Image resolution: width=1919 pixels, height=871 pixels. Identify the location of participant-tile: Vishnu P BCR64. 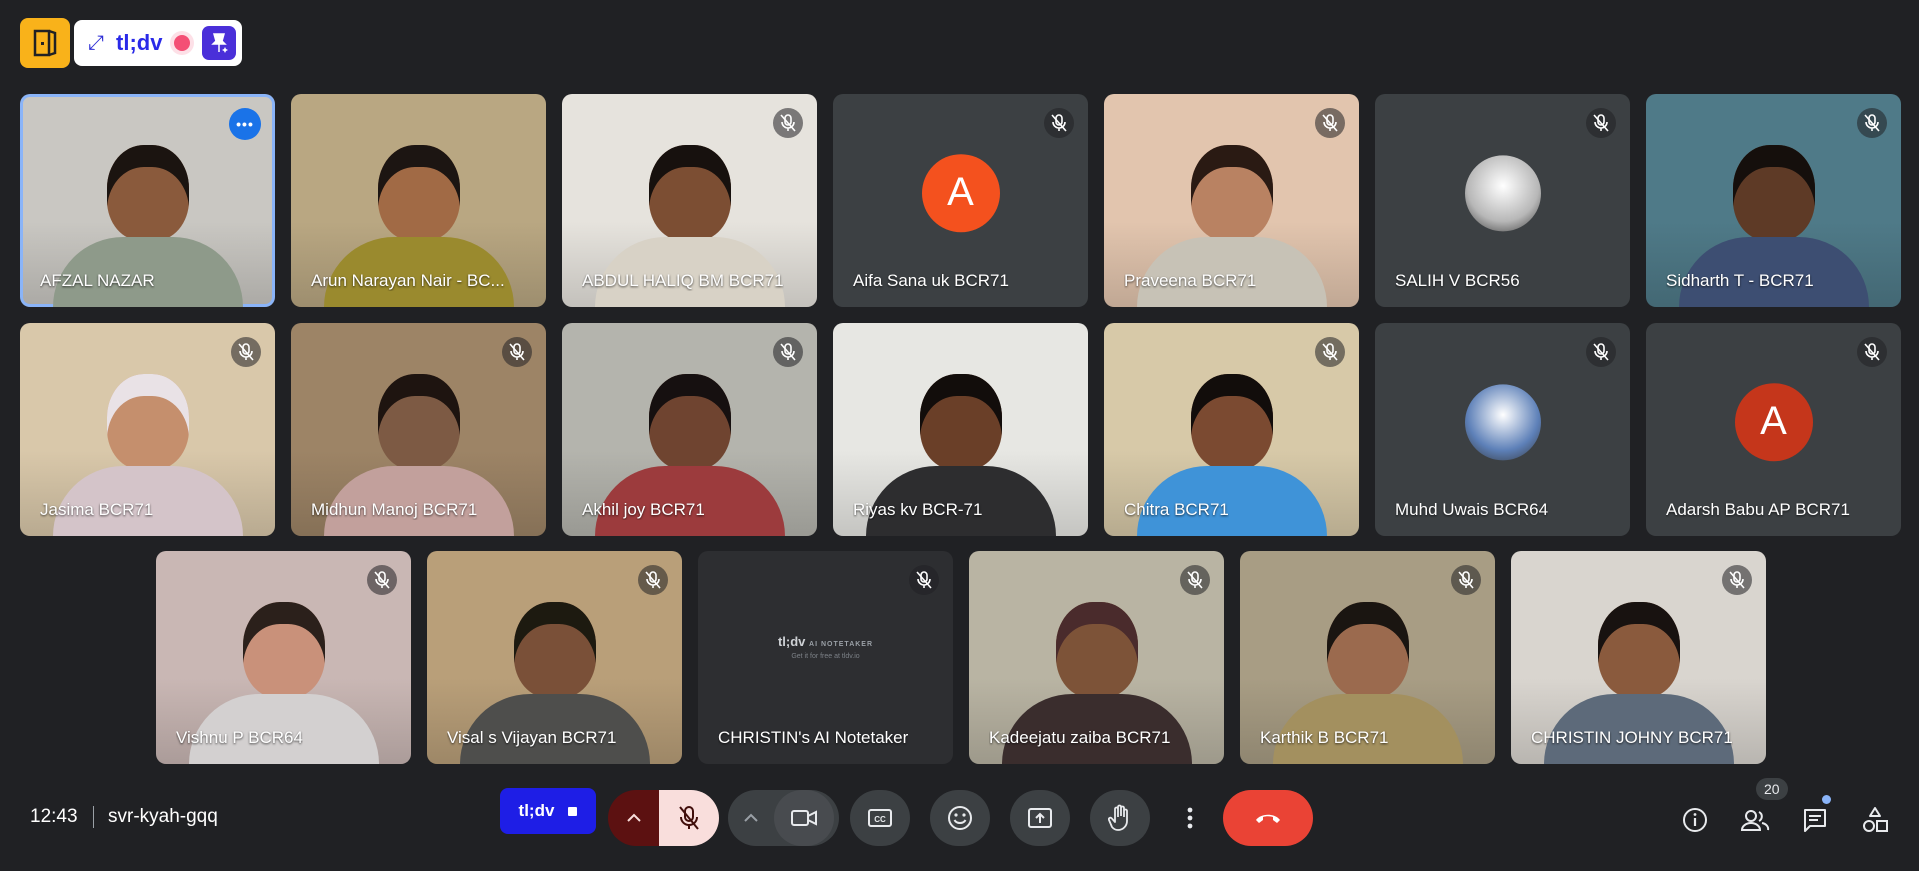
(283, 657).